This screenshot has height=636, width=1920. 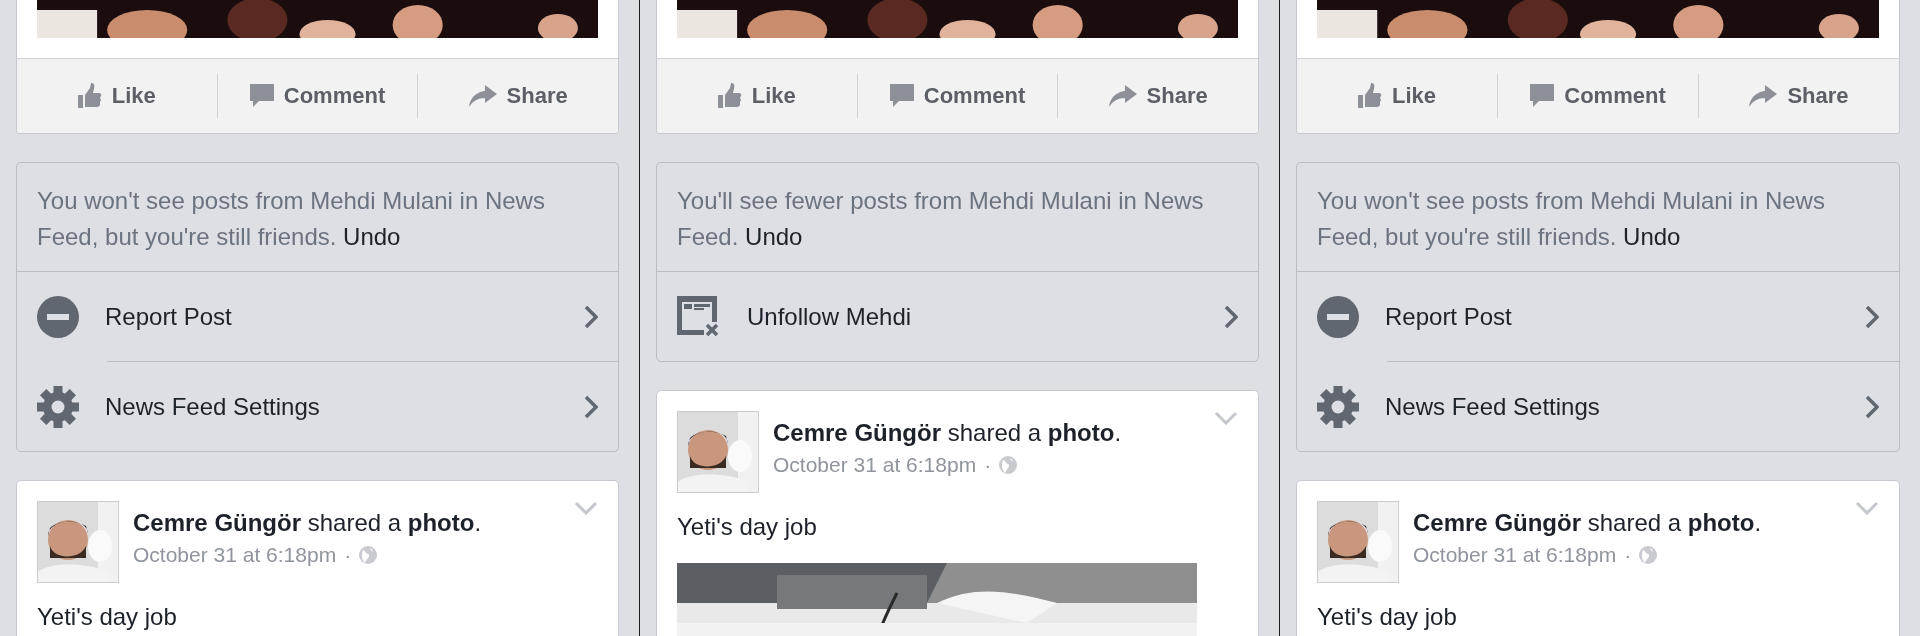 What do you see at coordinates (699, 316) in the screenshot?
I see `unfollow-window-icon` at bounding box center [699, 316].